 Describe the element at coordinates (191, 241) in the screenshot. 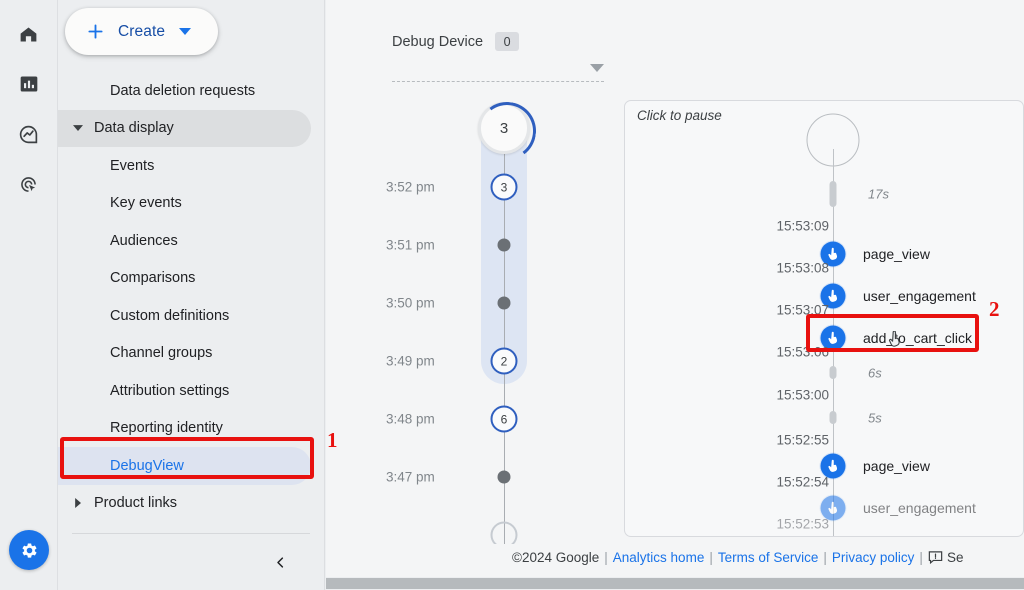

I see `sidebar-item-audiences: Audiences` at that location.